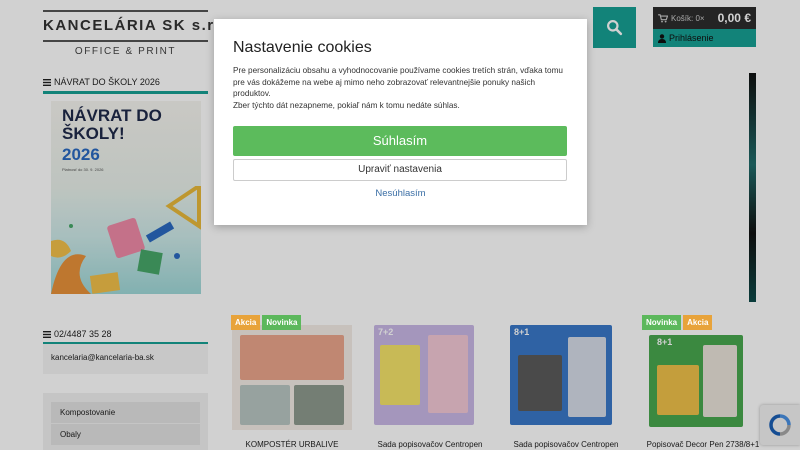 The width and height of the screenshot is (800, 450). Describe the element at coordinates (400, 193) in the screenshot. I see `reject-cookies-link: Nesúhlasím` at that location.